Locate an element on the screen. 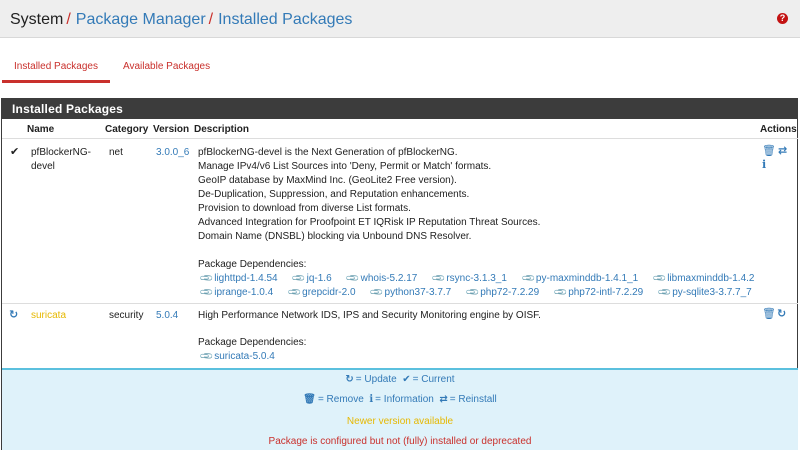 This screenshot has width=800, height=451. dependency-link: python37-3.7.7 is located at coordinates (418, 292).